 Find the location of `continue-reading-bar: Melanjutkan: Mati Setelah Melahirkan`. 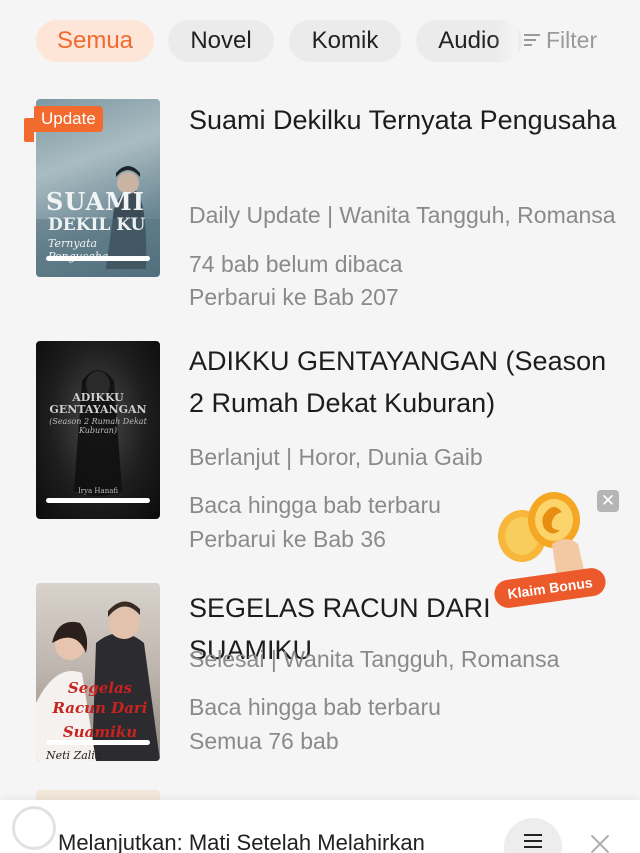

continue-reading-bar: Melanjutkan: Mati Setelah Melahirkan is located at coordinates (320, 826).